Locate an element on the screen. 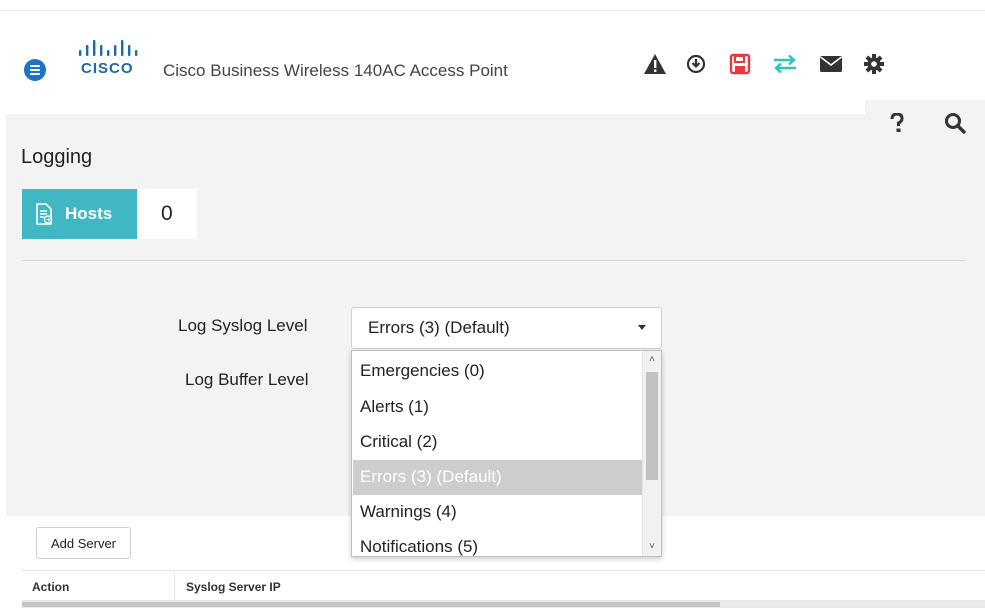  download-icon is located at coordinates (696, 64).